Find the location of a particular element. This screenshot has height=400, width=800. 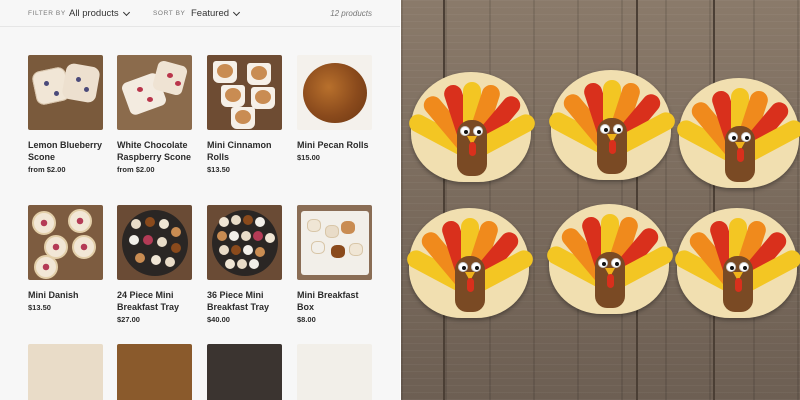

product-card: Mini Cinnamon Rolls $13.50 is located at coordinates (245, 114).